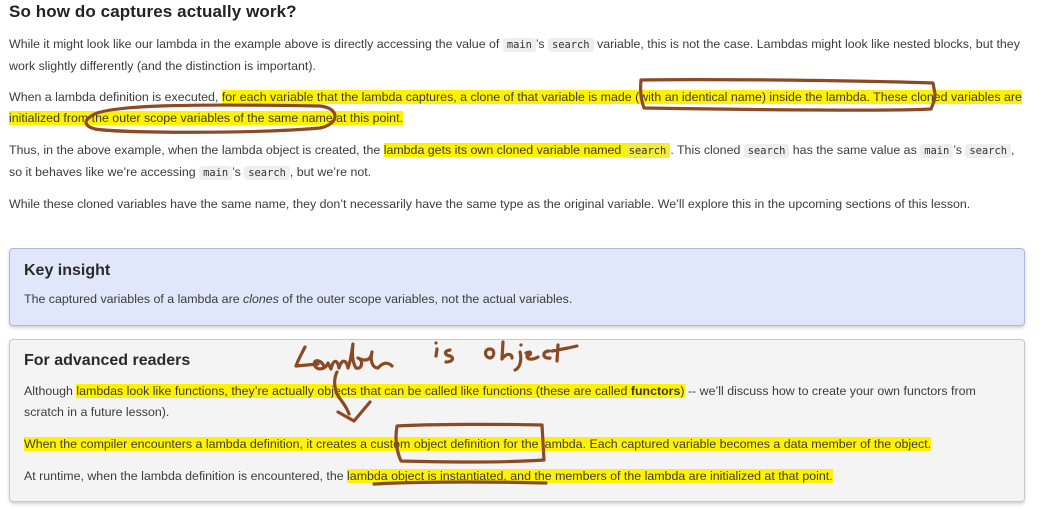 Image resolution: width=1050 pixels, height=509 pixels. I want to click on strong-text: functors, so click(655, 391).